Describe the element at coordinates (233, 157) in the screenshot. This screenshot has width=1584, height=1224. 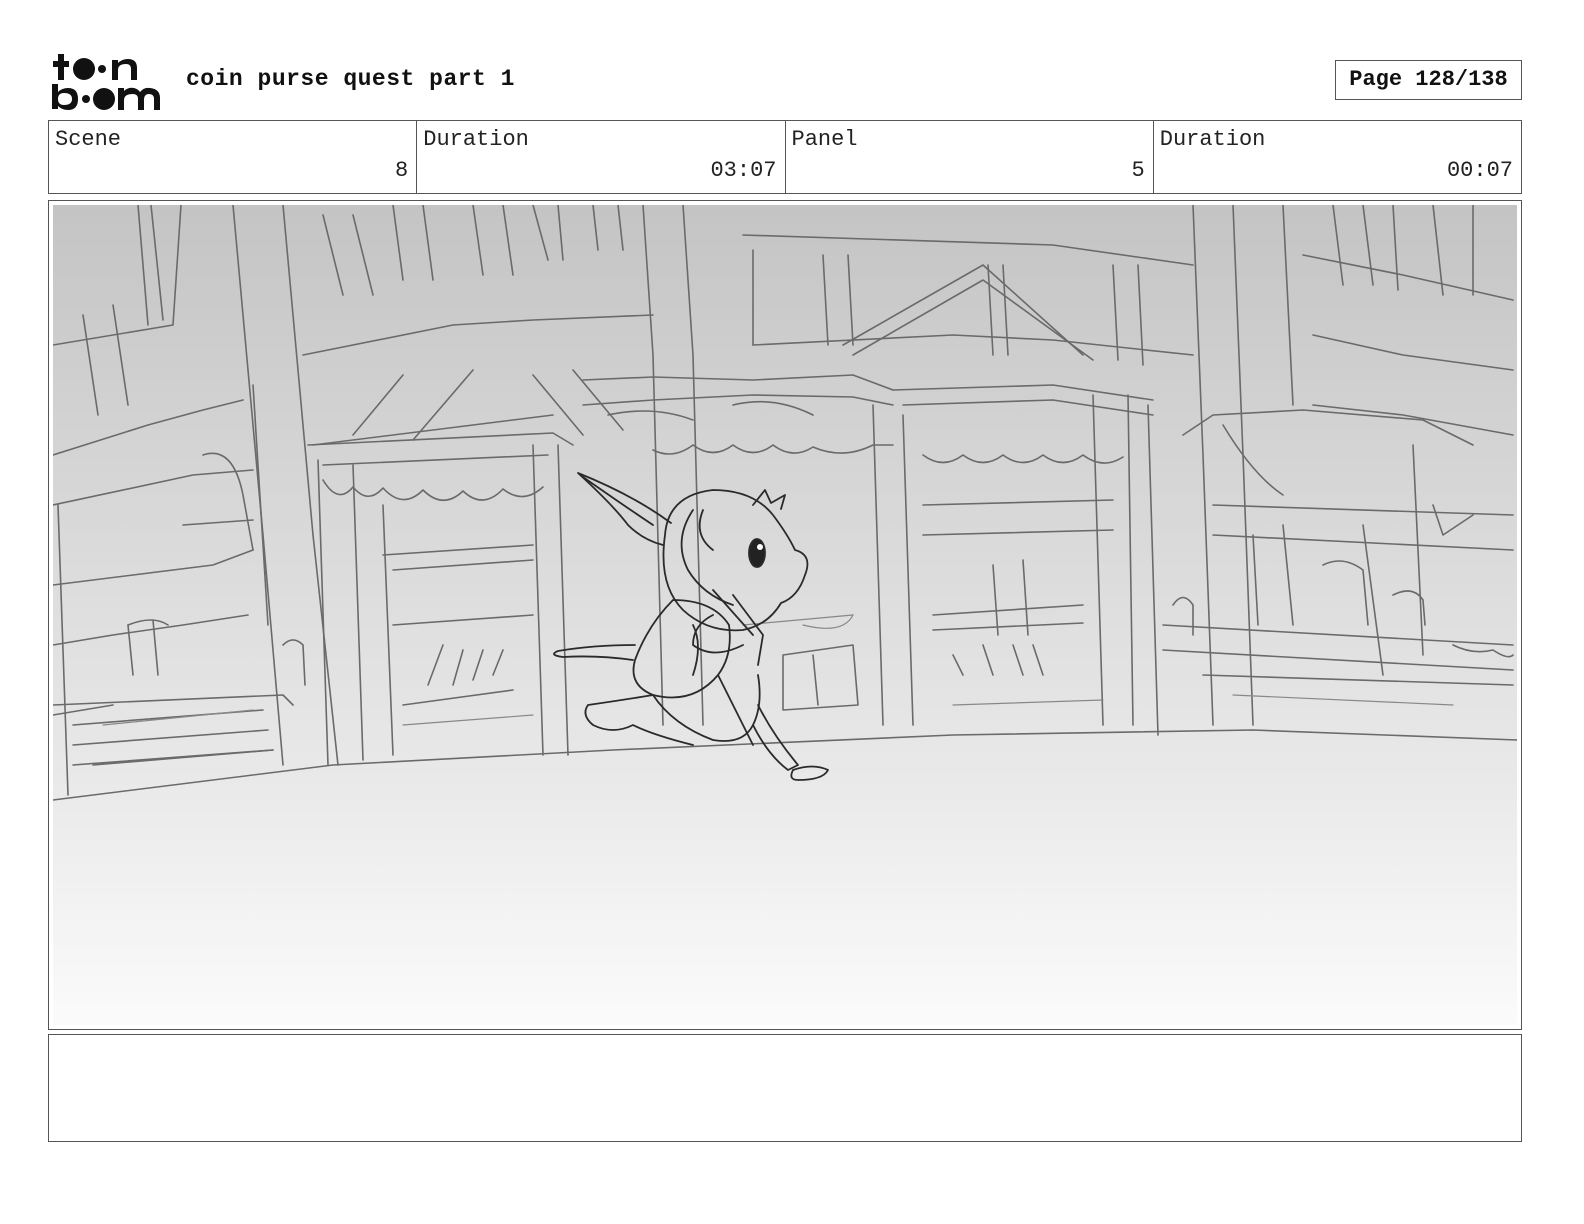
I see `scene-cell: Scene 8` at that location.